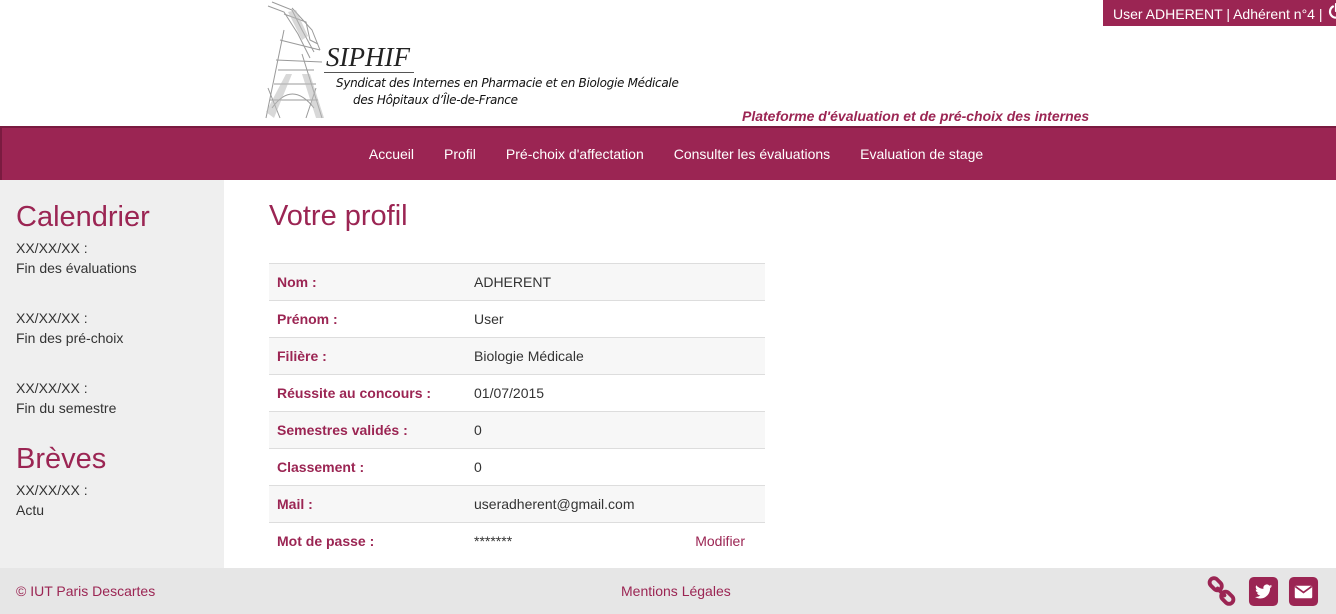 Image resolution: width=1336 pixels, height=614 pixels. I want to click on table-row: Prénom : User, so click(517, 319).